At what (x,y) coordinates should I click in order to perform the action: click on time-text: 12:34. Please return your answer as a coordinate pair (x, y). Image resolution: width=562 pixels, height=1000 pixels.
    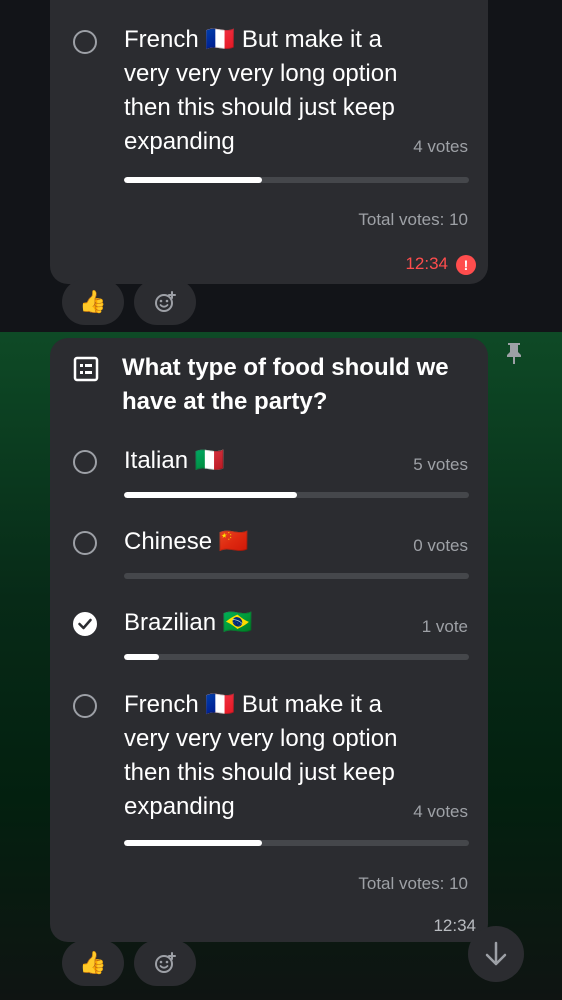
    Looking at the image, I should click on (426, 263).